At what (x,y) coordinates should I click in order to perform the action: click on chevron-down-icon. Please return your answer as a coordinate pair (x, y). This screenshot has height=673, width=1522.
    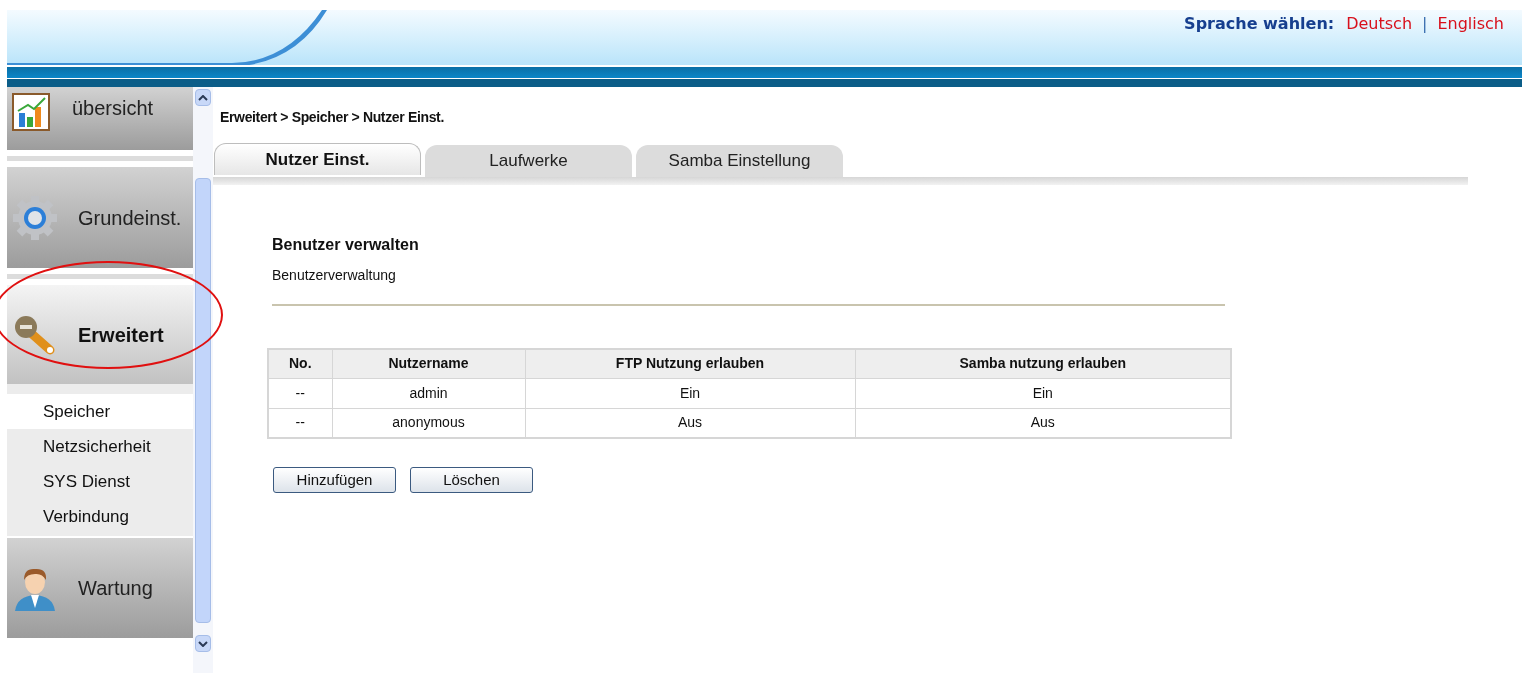
    Looking at the image, I should click on (203, 643).